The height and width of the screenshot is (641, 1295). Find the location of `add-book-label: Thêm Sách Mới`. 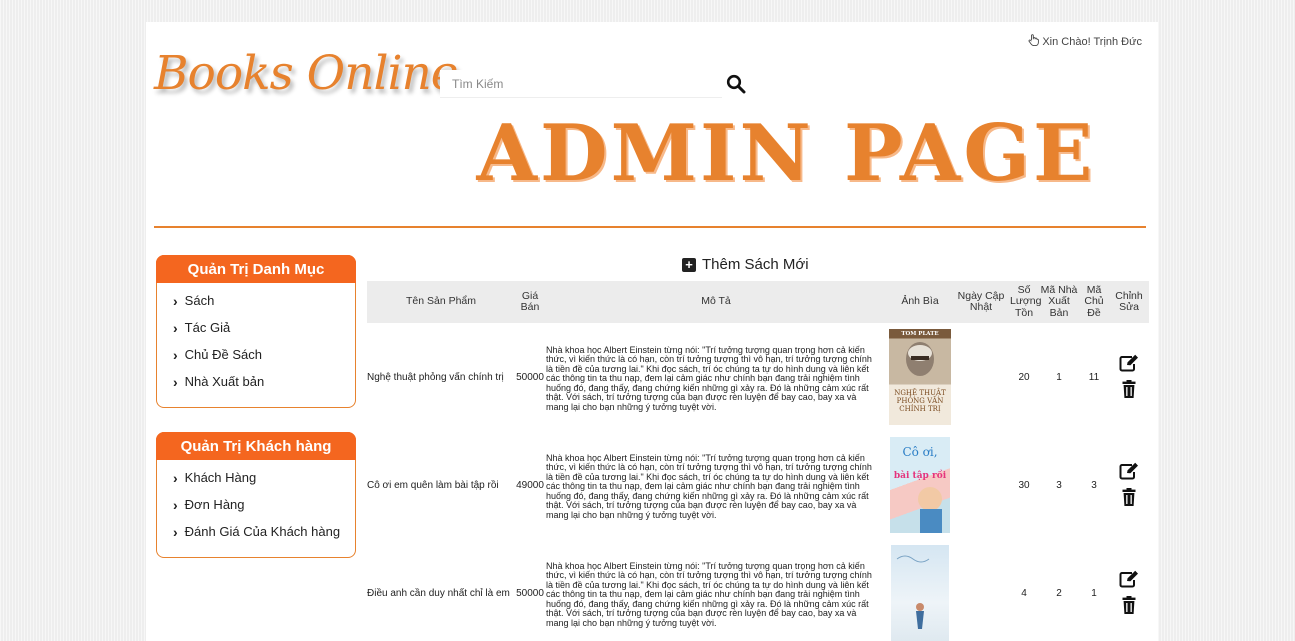

add-book-label: Thêm Sách Mới is located at coordinates (755, 264).